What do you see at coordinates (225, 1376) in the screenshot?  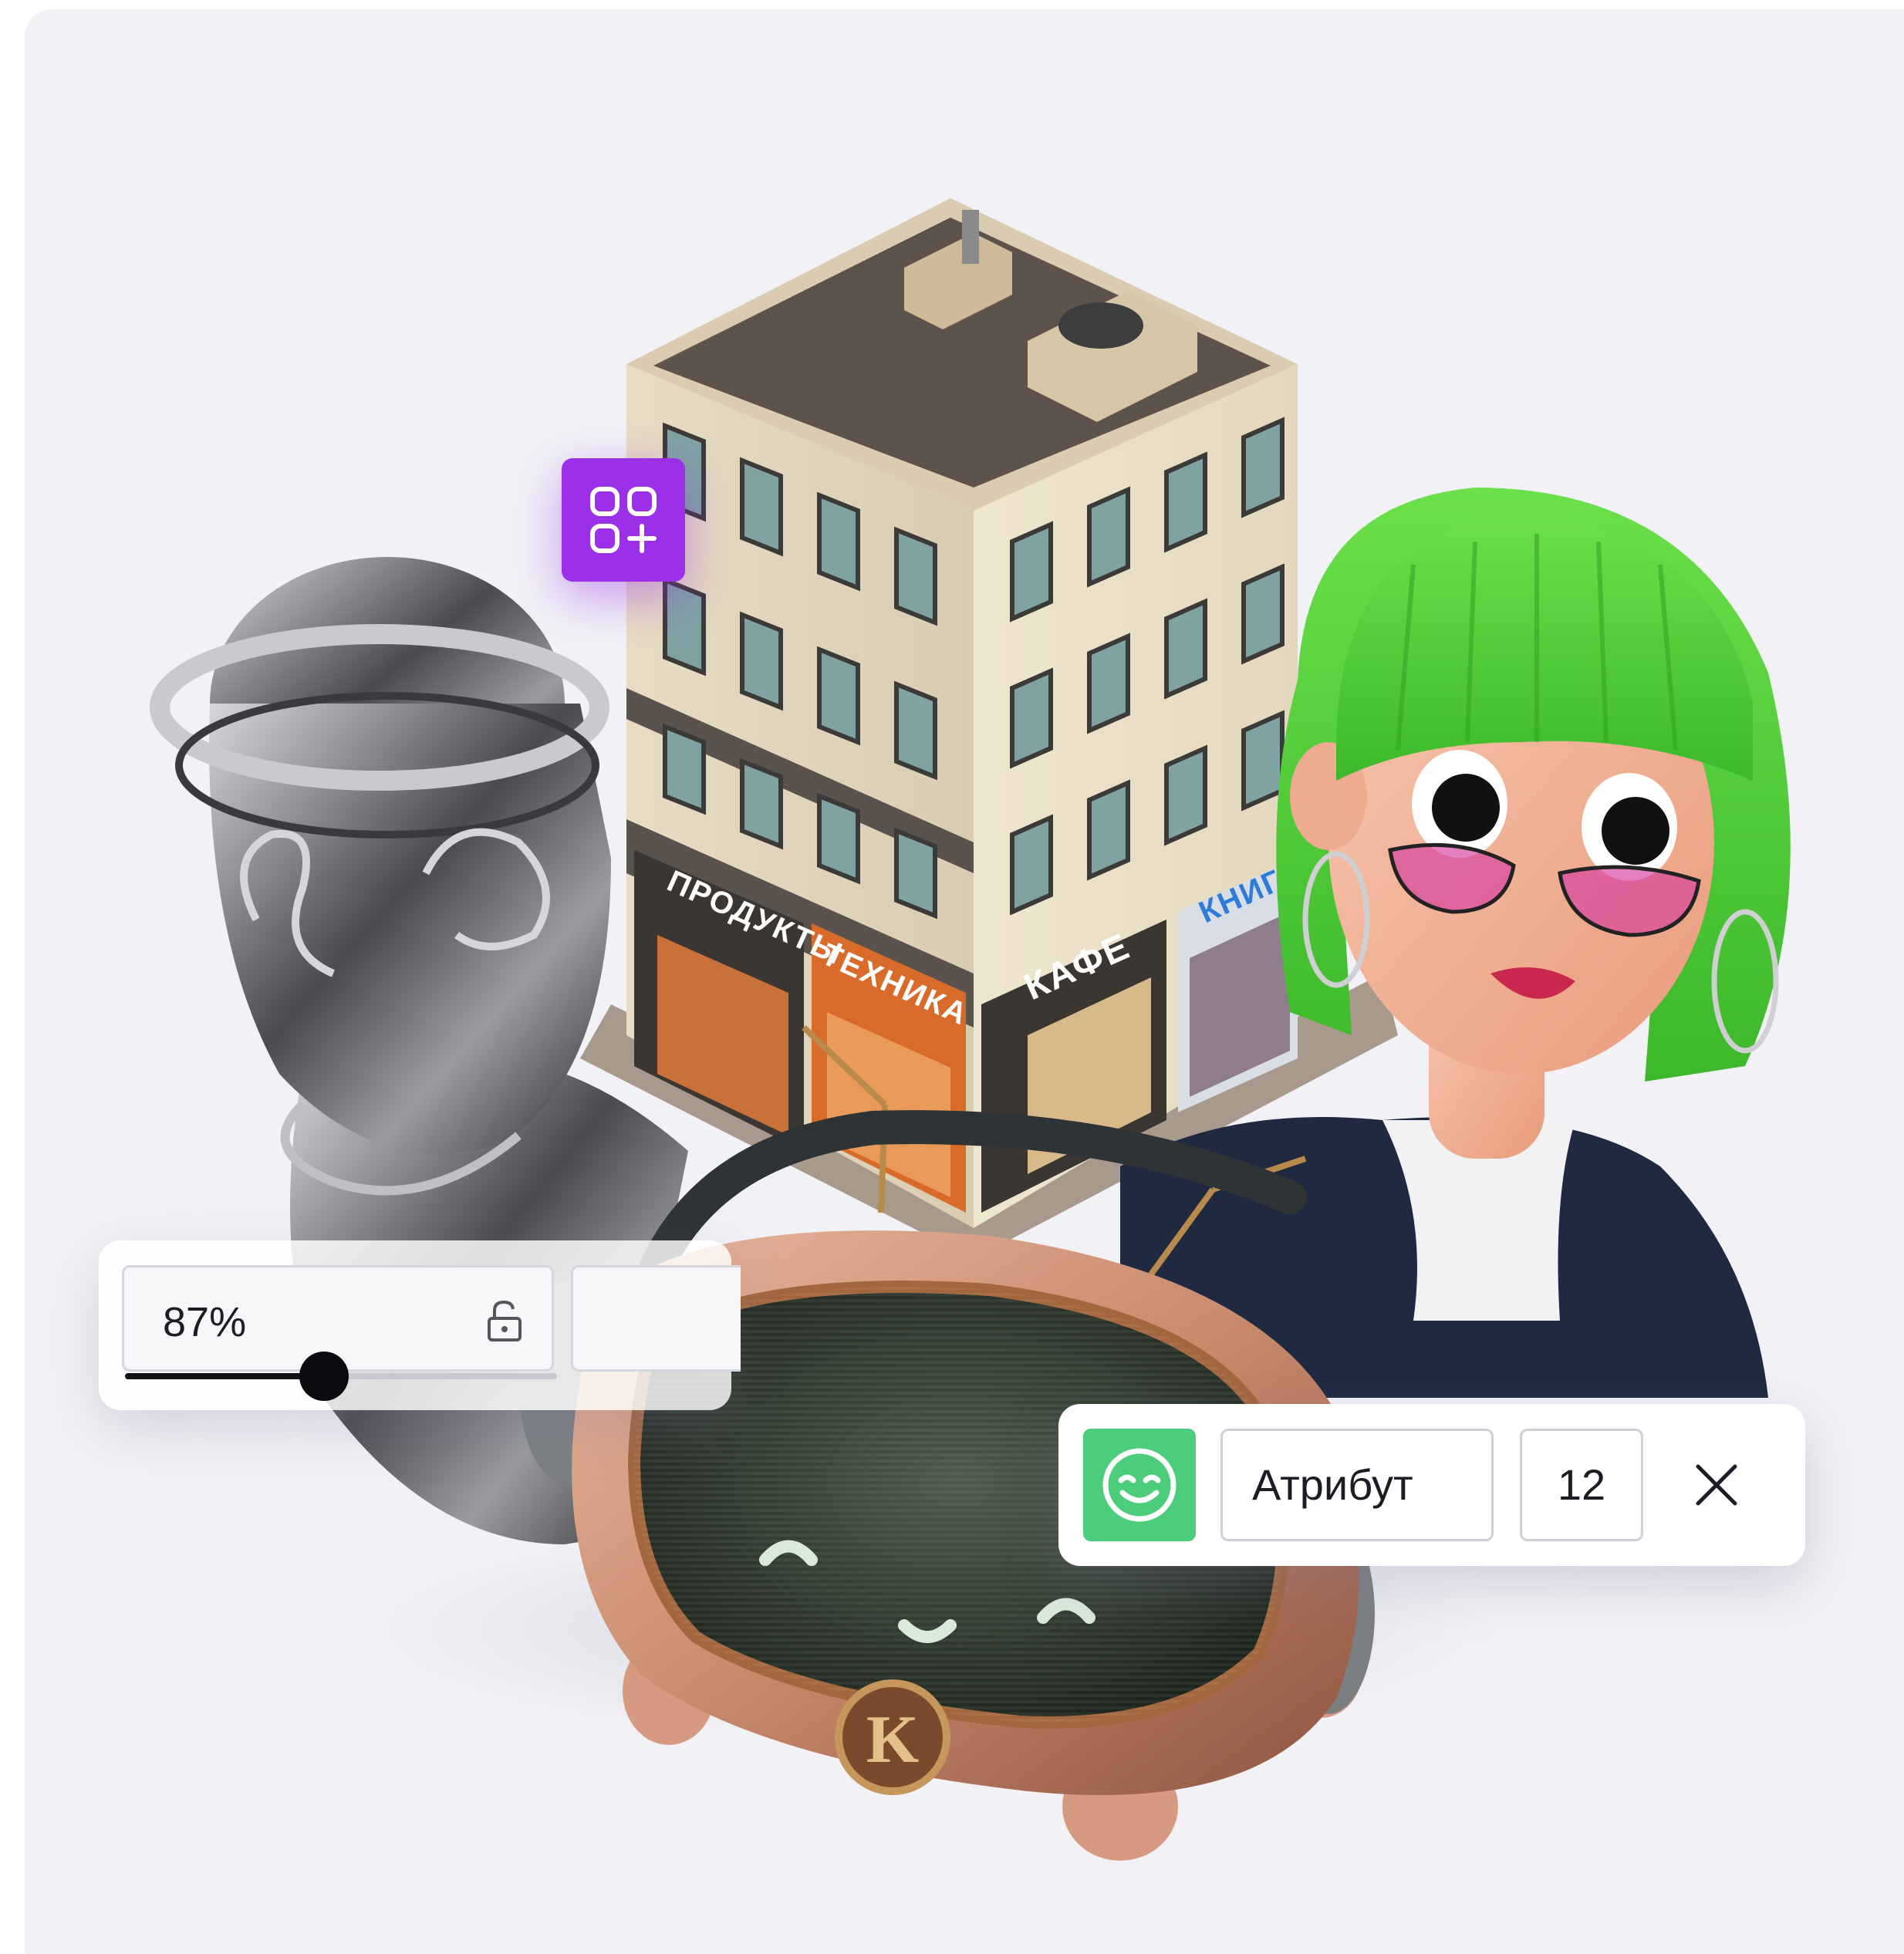 I see `opacity-slider-fill` at bounding box center [225, 1376].